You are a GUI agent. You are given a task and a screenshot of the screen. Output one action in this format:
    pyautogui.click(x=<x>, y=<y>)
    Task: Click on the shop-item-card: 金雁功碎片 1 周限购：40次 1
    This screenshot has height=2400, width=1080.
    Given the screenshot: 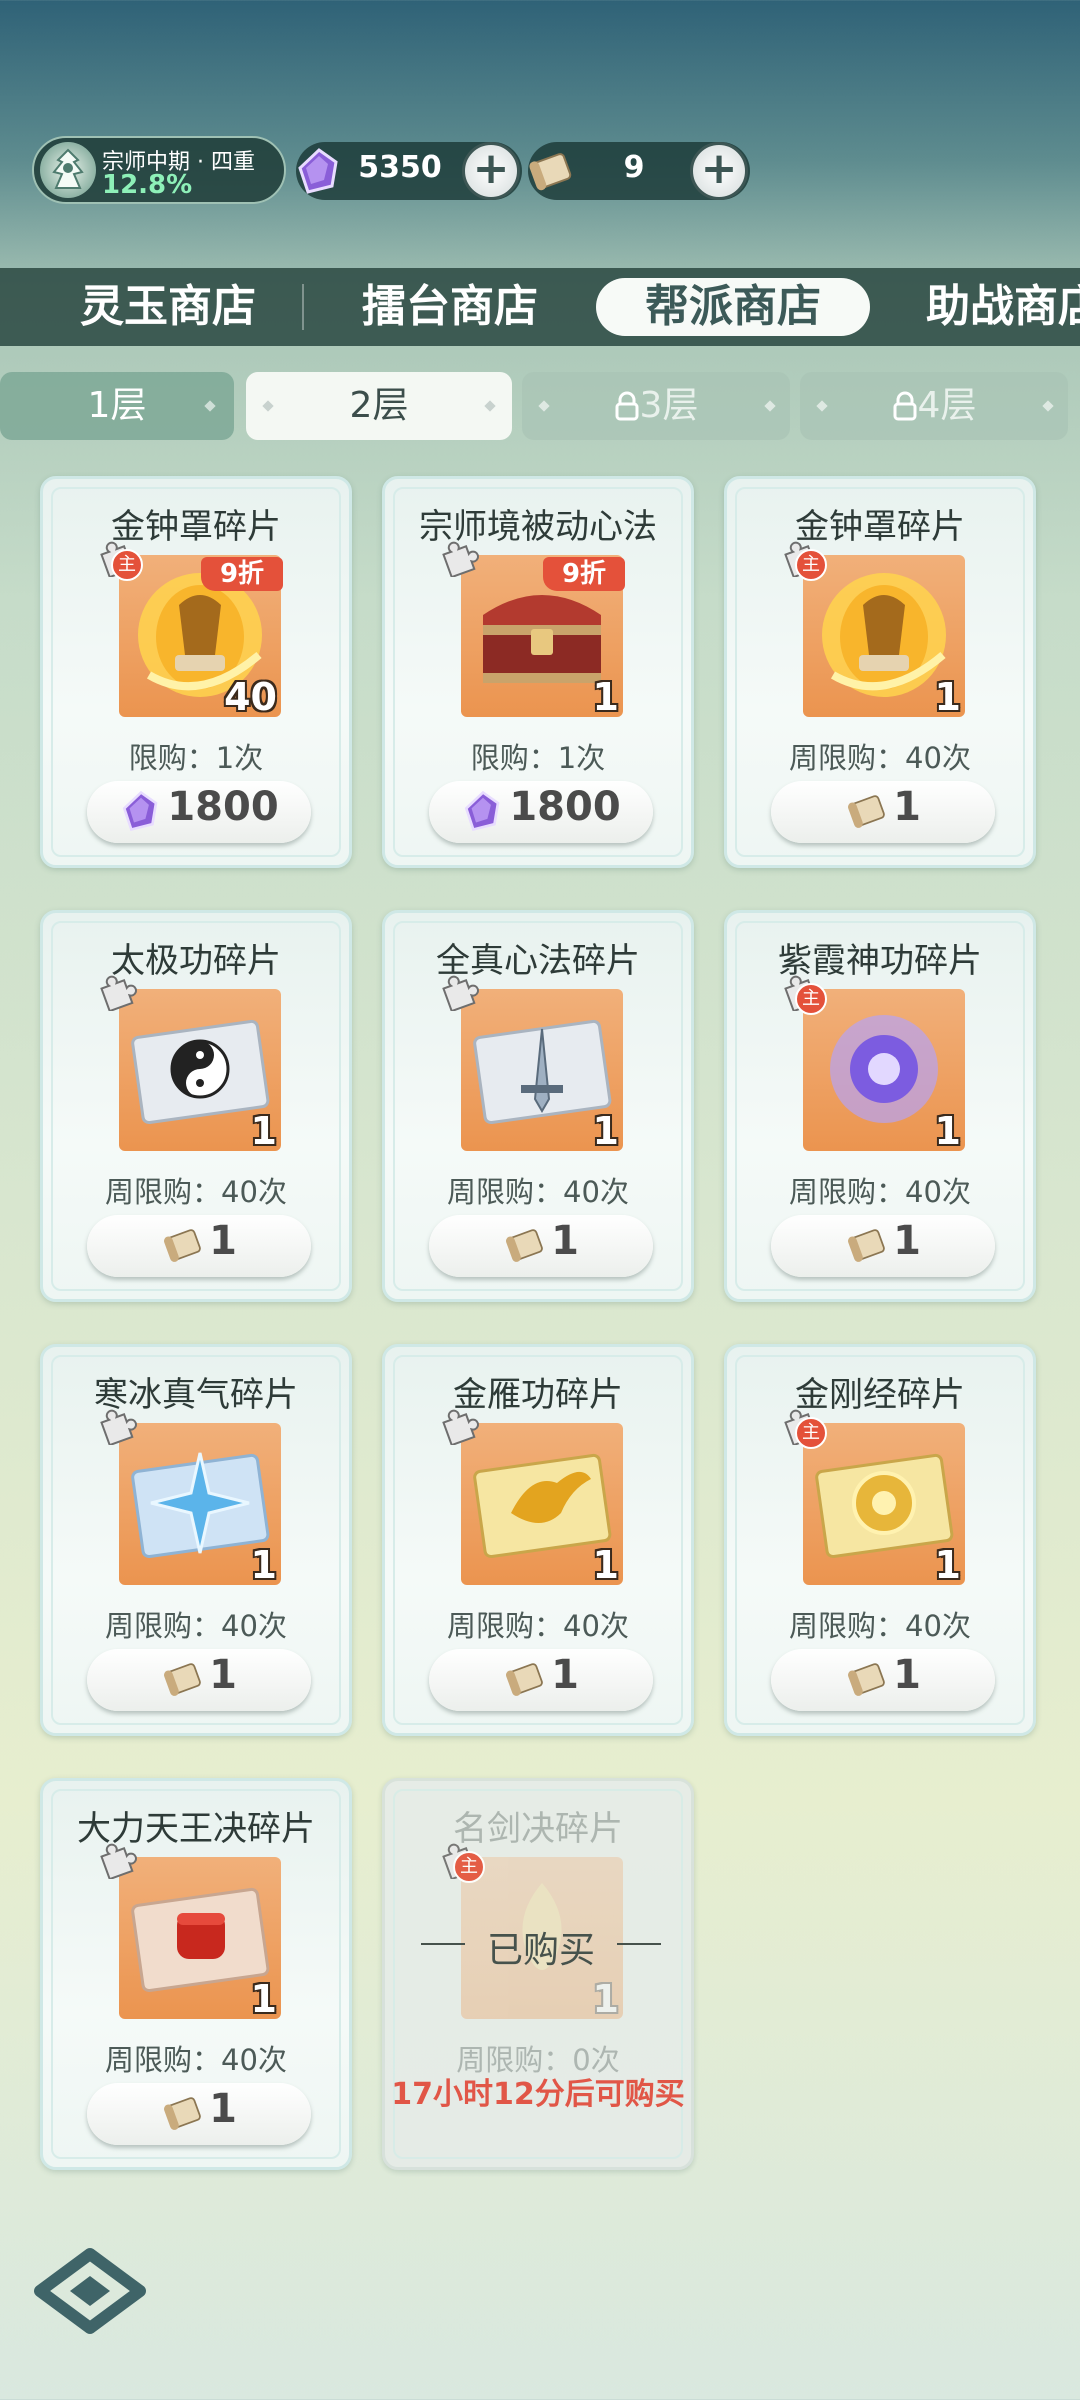 What is the action you would take?
    pyautogui.click(x=538, y=1540)
    